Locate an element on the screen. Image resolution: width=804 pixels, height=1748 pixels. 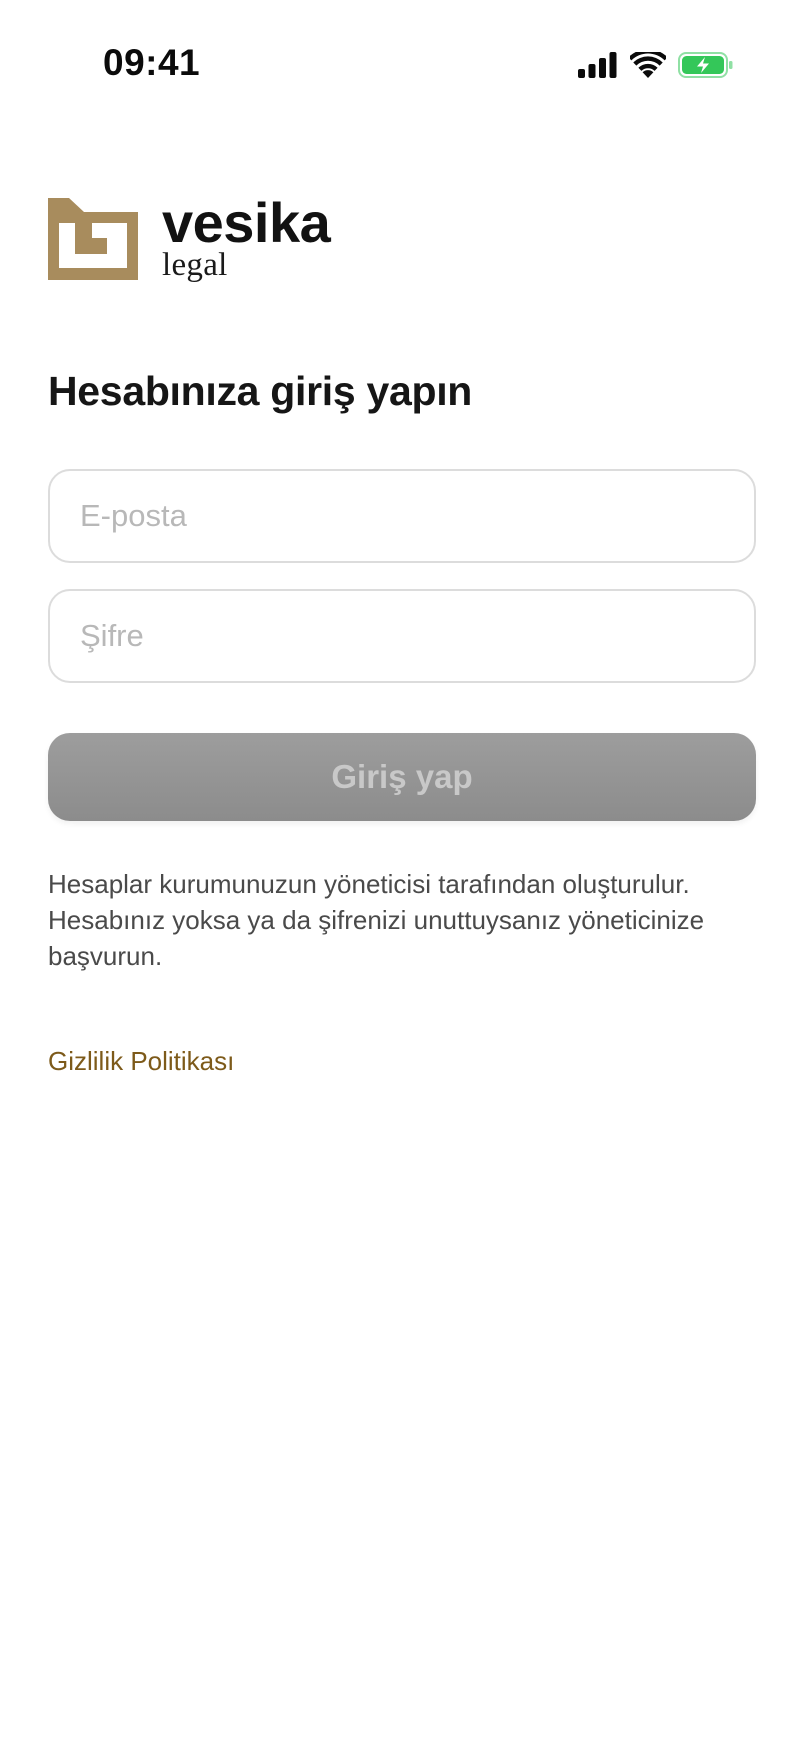
login-button: Giriş yap is located at coordinates (402, 777).